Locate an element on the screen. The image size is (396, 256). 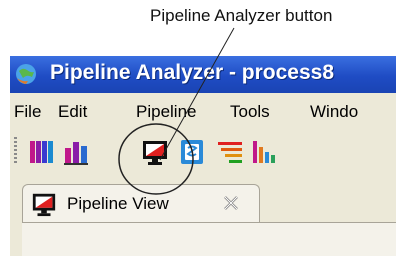
toolbar-grip is located at coordinates (15, 151).